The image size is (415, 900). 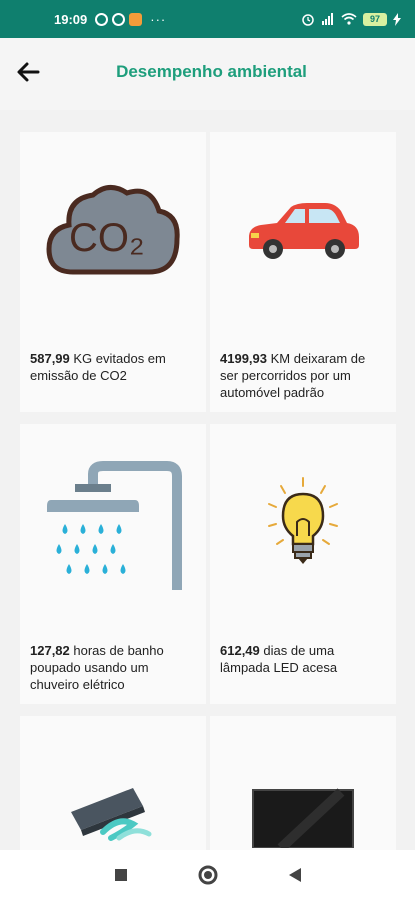 I want to click on status-time: 19:09, so click(x=71, y=19).